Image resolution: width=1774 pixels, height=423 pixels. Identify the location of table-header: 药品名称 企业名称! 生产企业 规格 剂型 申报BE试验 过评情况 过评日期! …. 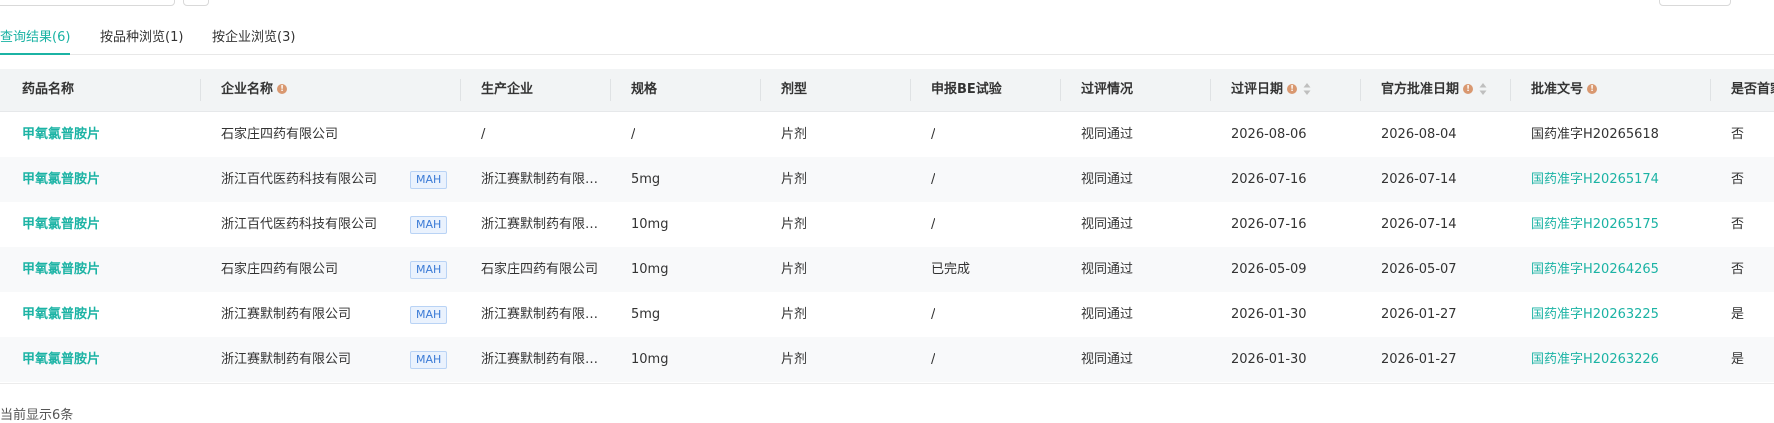
(887, 90).